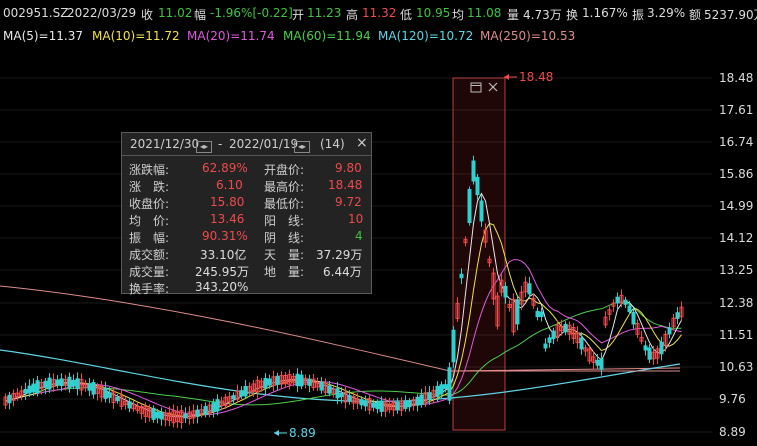 Image resolution: width=757 pixels, height=446 pixels. What do you see at coordinates (284, 170) in the screenshot?
I see `stat-label: 开盘价:` at bounding box center [284, 170].